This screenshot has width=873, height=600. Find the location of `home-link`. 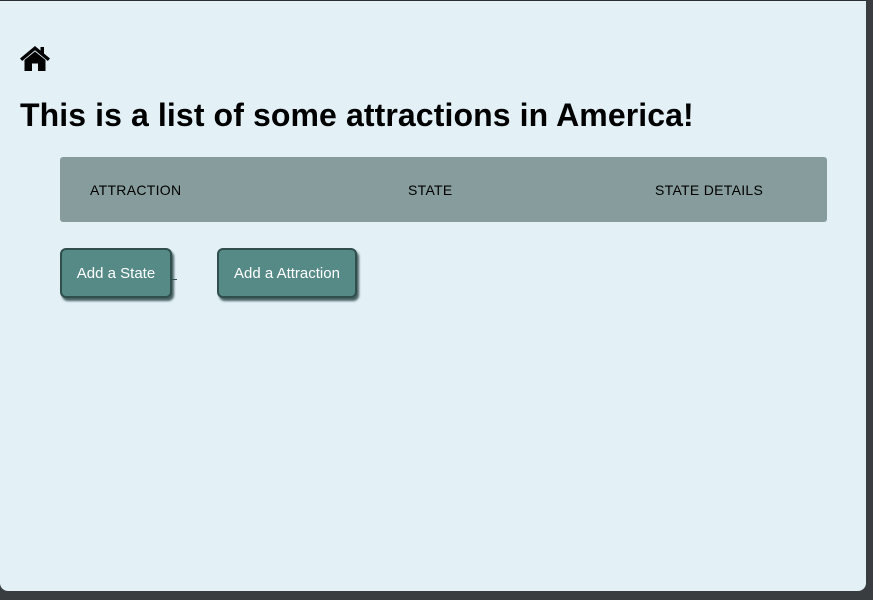

home-link is located at coordinates (35, 58).